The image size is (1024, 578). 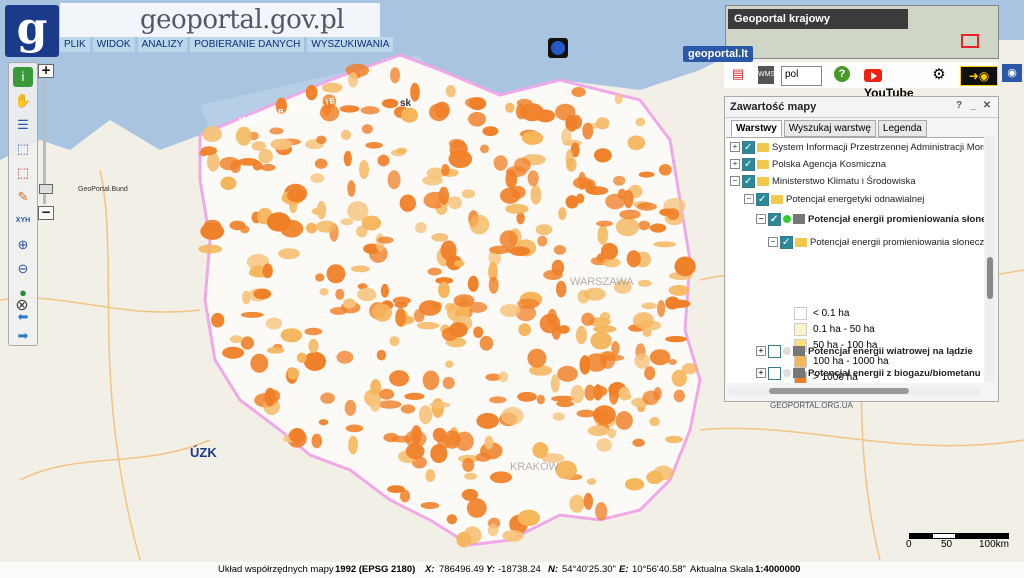 I want to click on vertical-scroll-thumb, so click(x=990, y=278).